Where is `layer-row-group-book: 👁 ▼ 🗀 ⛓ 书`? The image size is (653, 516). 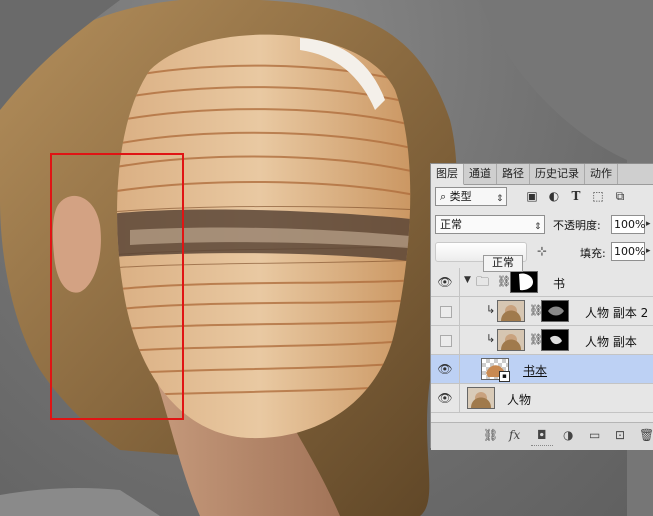 layer-row-group-book: 👁 ▼ 🗀 ⛓ 书 is located at coordinates (542, 282).